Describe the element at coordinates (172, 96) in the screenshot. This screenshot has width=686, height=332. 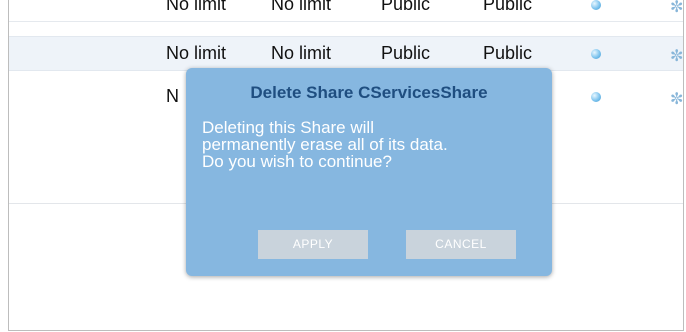
I see `quota-cell: N` at that location.